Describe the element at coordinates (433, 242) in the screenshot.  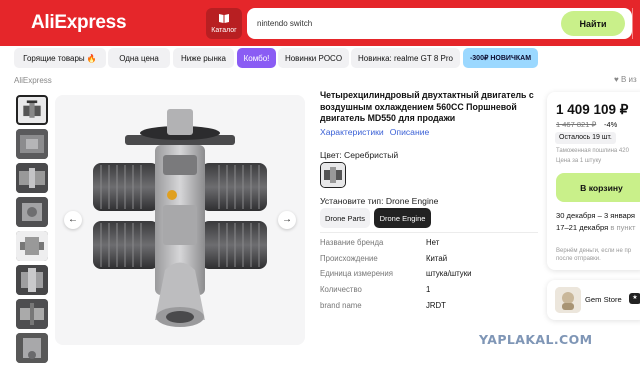
I see `spec-value: Нет` at that location.